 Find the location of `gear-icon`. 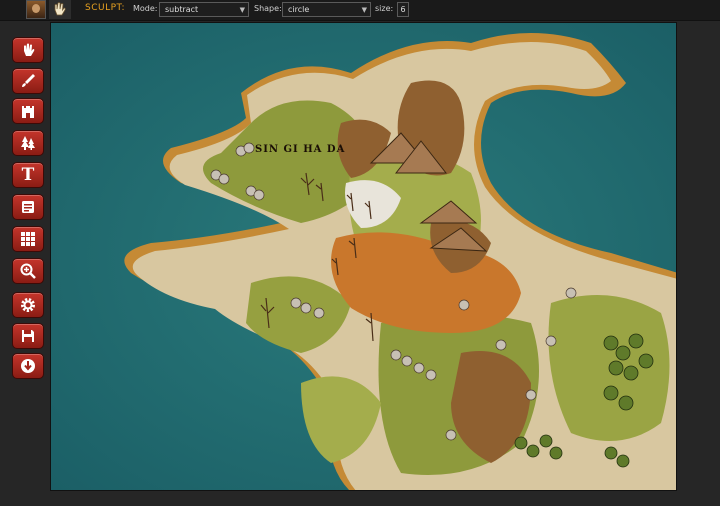

gear-icon is located at coordinates (28, 305).